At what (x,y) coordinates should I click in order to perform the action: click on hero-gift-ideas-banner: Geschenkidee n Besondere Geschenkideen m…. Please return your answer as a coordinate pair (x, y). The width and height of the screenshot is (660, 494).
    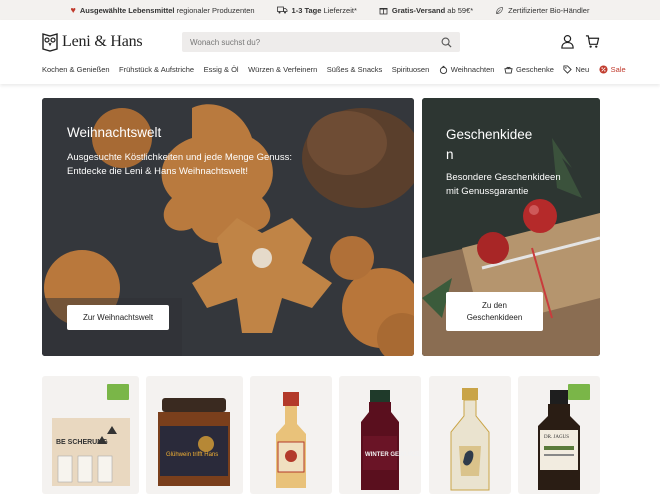
    Looking at the image, I should click on (511, 227).